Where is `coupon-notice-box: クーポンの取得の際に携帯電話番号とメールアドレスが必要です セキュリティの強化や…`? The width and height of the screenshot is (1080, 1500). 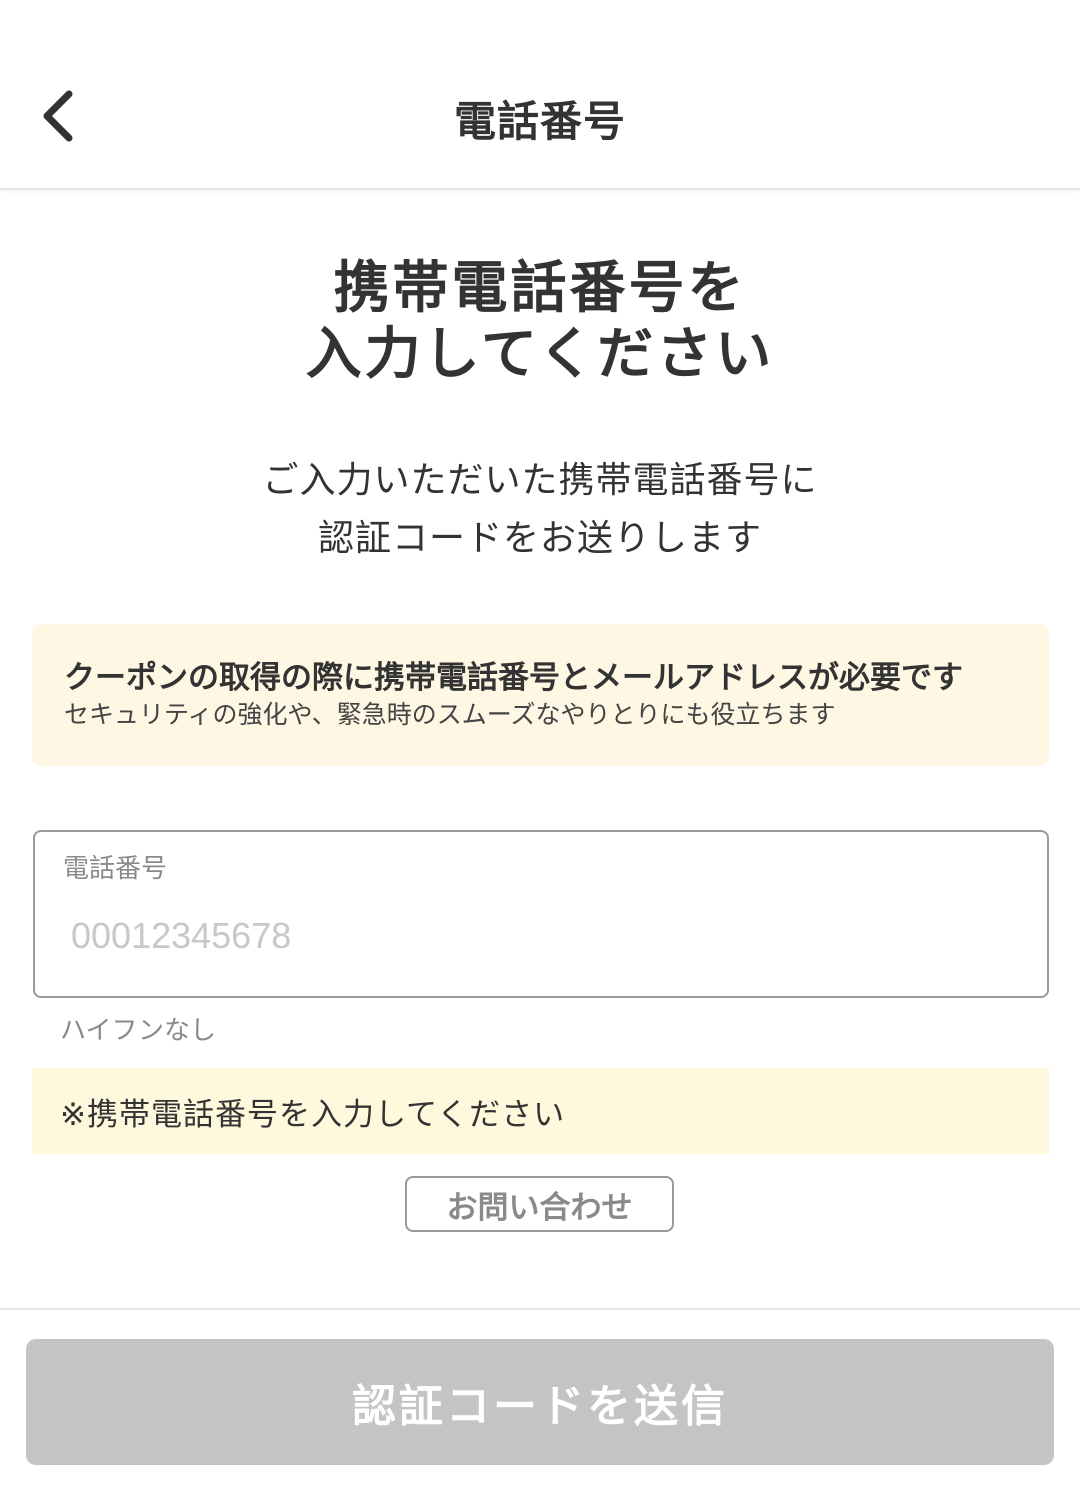 coupon-notice-box: クーポンの取得の際に携帯電話番号とメールアドレスが必要です セキュリティの強化や… is located at coordinates (540, 695).